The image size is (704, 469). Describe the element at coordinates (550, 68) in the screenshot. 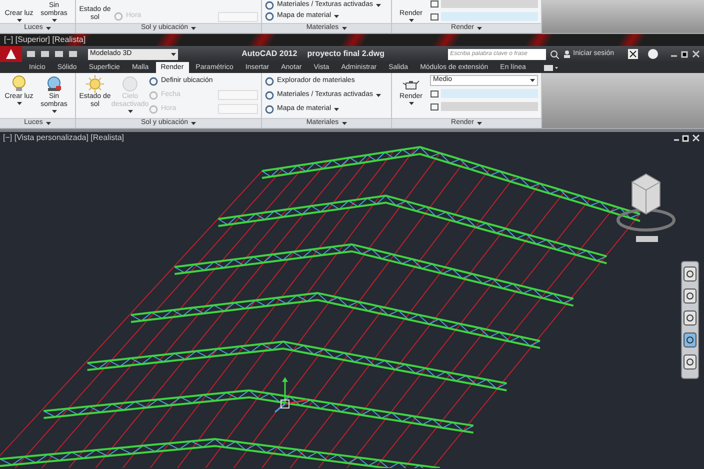

I see `camera-icon` at that location.